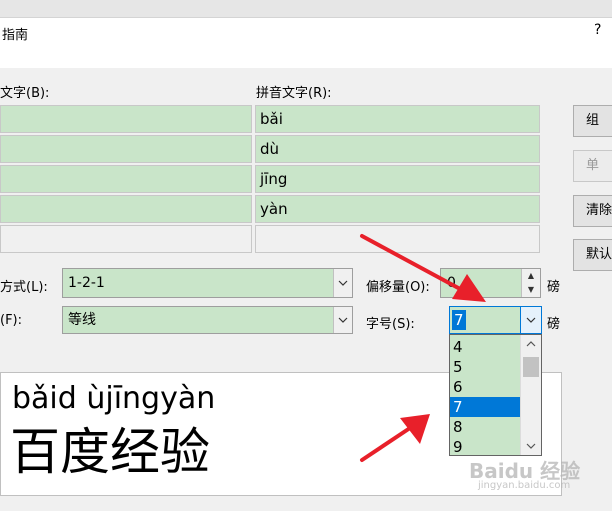 Image resolution: width=612 pixels, height=511 pixels. What do you see at coordinates (592, 211) in the screenshot?
I see `clear-button: 清除` at bounding box center [592, 211].